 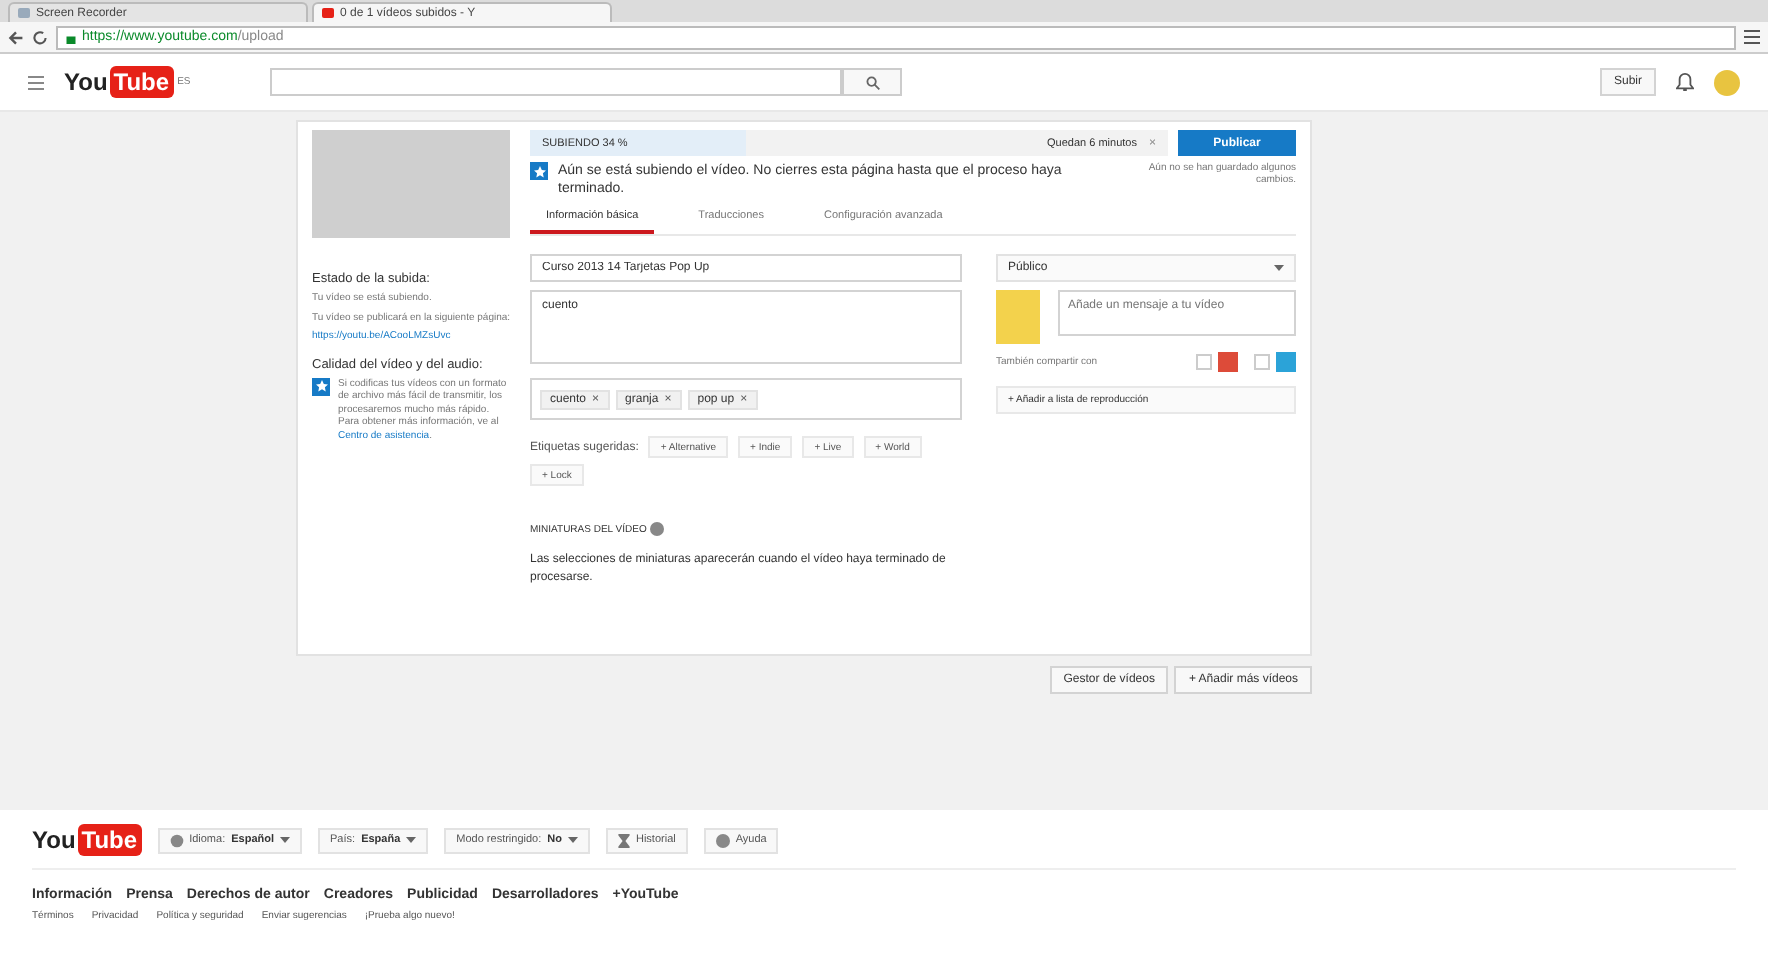 I want to click on search-icon, so click(x=872, y=82).